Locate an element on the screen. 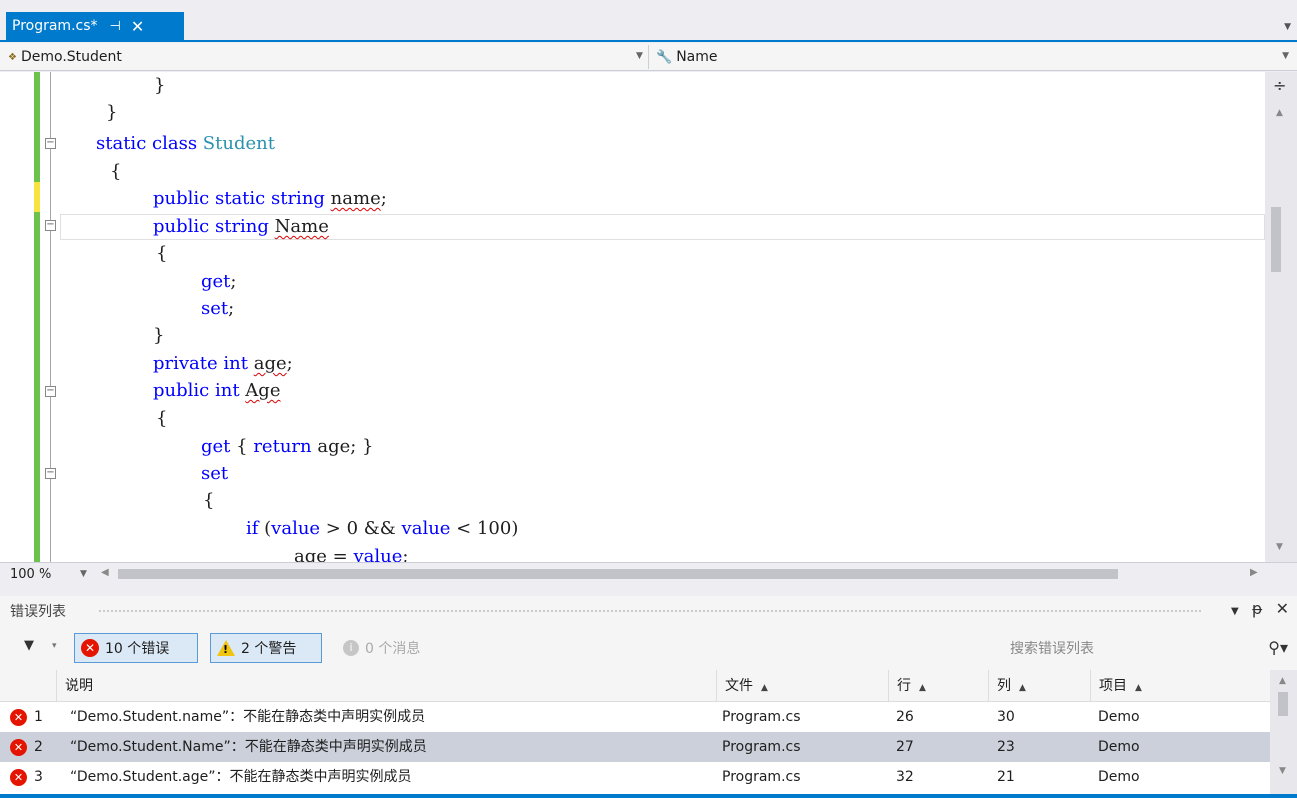  row-description: “Demo.Student.name”：不能在静态类中声明实例成员 is located at coordinates (248, 717).